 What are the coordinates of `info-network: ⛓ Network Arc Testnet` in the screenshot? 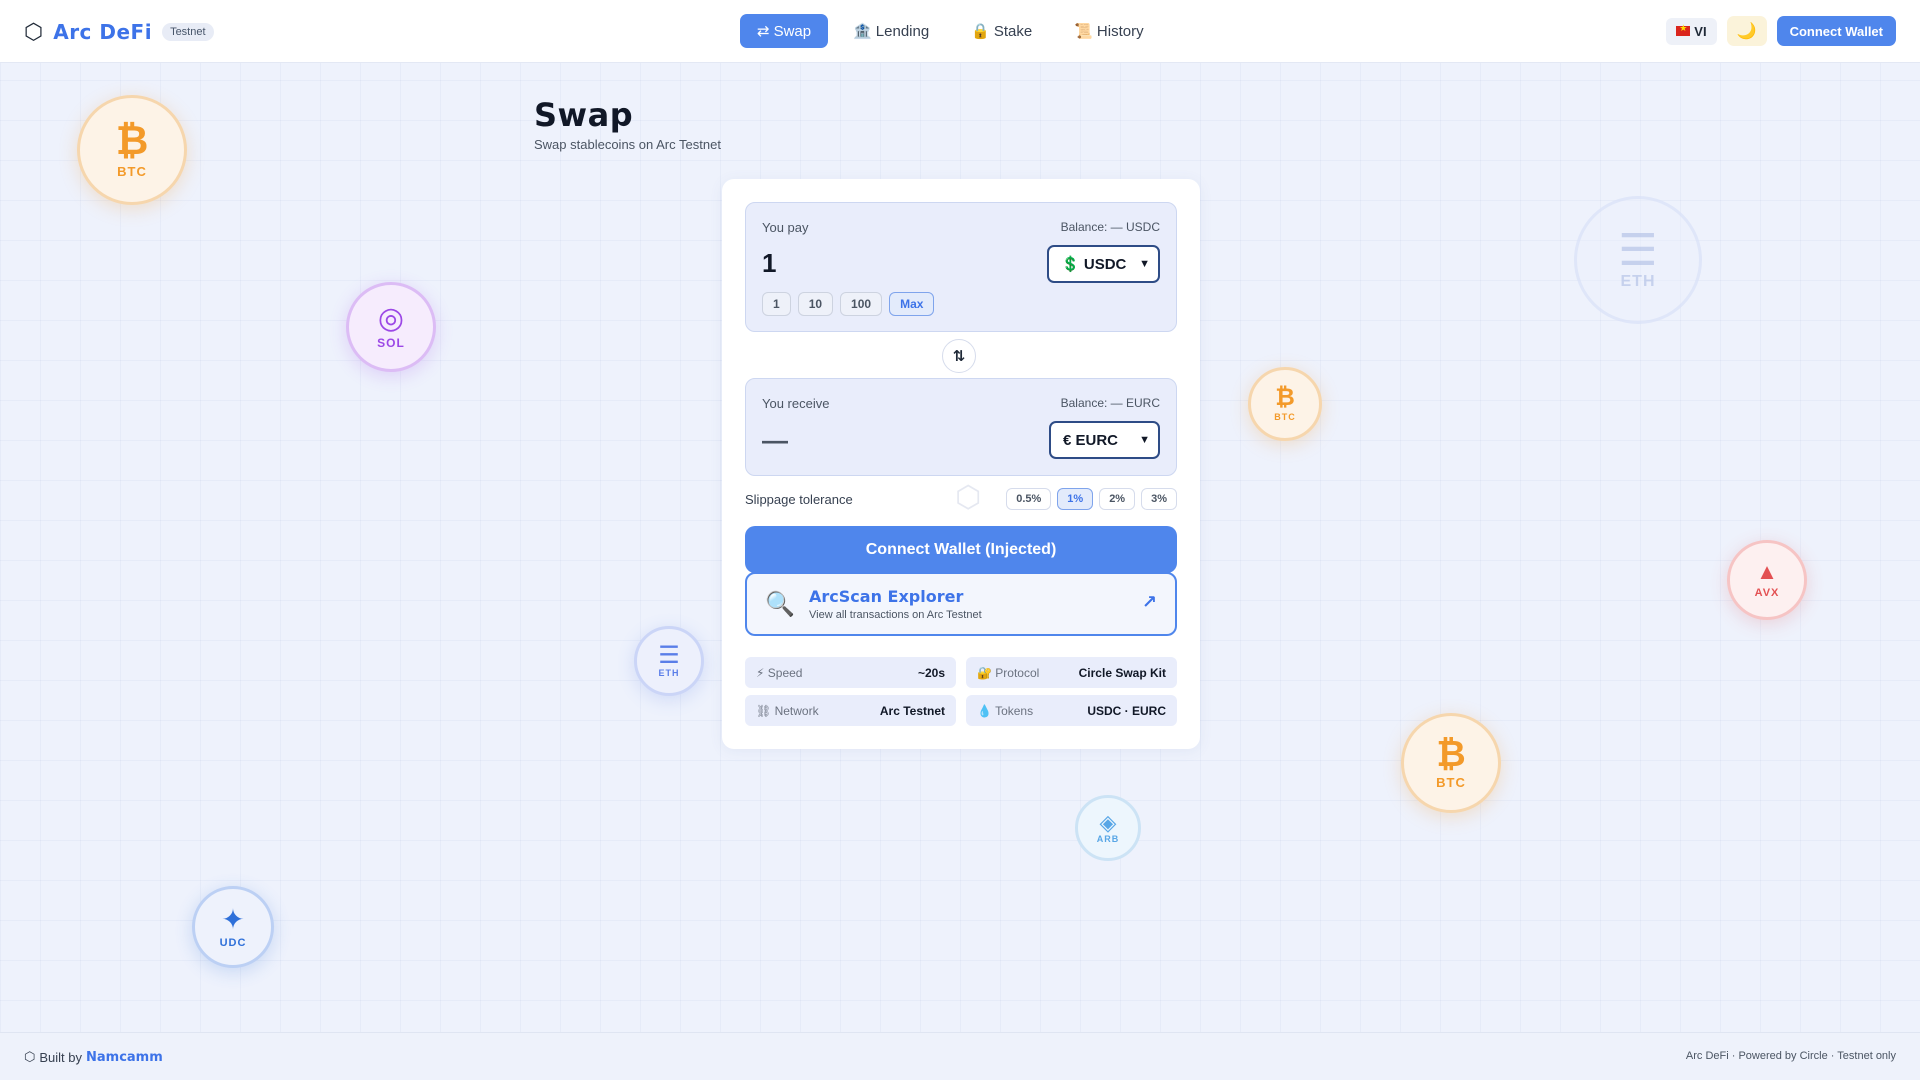 It's located at (850, 710).